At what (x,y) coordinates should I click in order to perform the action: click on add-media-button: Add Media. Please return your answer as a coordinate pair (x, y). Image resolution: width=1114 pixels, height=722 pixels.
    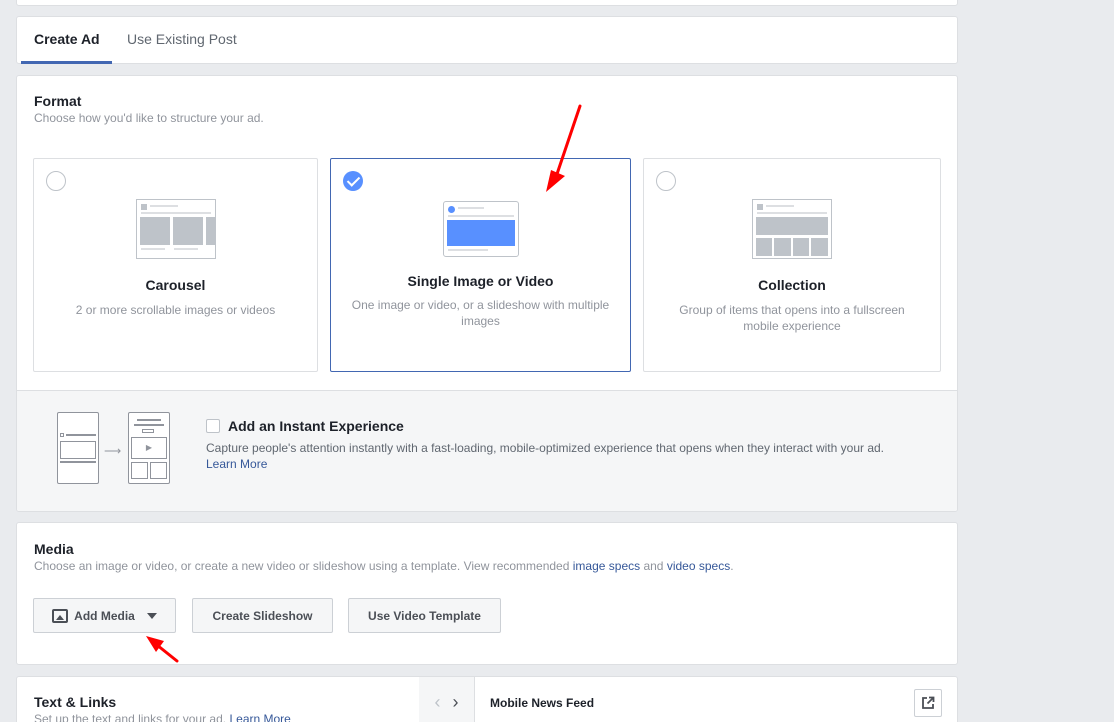
    Looking at the image, I should click on (104, 615).